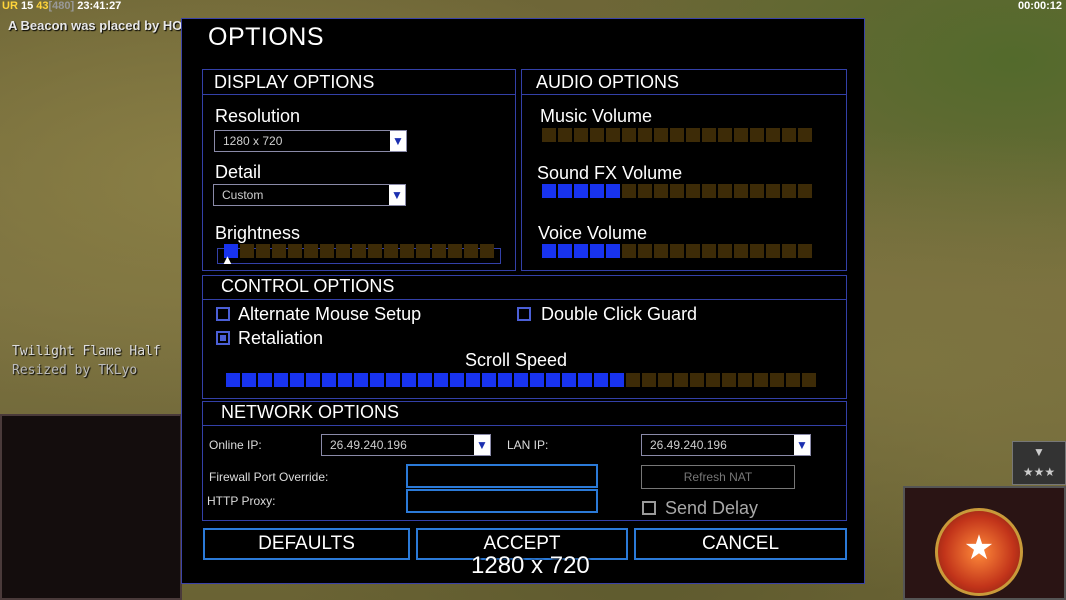 The width and height of the screenshot is (1066, 600). Describe the element at coordinates (718, 477) in the screenshot. I see `refresh-nat-button: Refresh NAT` at that location.